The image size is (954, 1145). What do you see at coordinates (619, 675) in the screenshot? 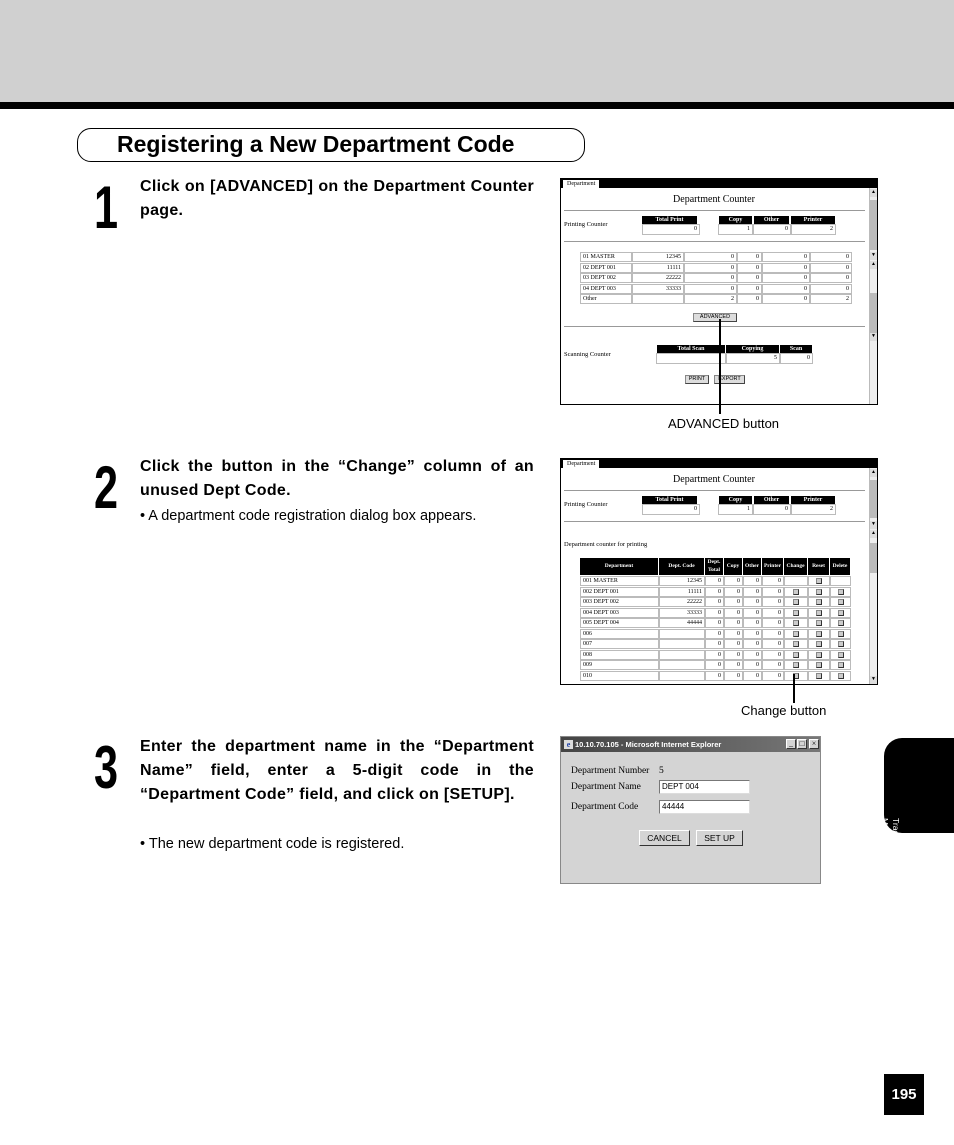
I see `dept-name-cell: 010` at bounding box center [619, 675].